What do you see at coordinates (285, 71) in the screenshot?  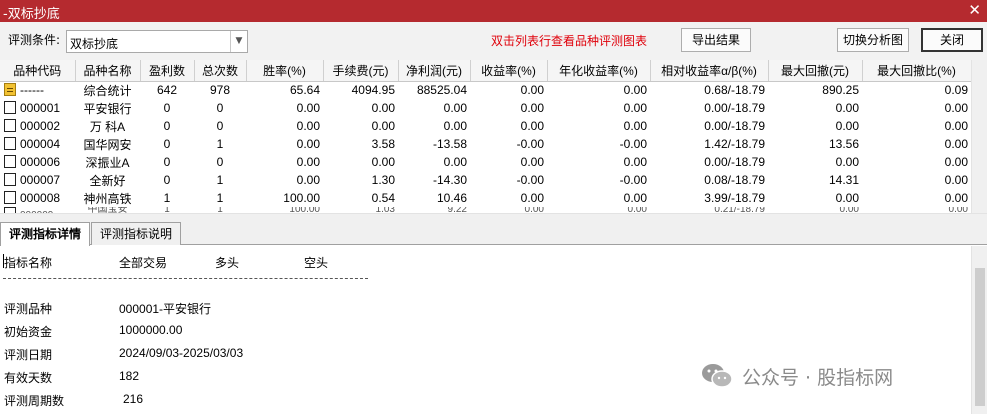 I see `column-header: 胜率(%)` at bounding box center [285, 71].